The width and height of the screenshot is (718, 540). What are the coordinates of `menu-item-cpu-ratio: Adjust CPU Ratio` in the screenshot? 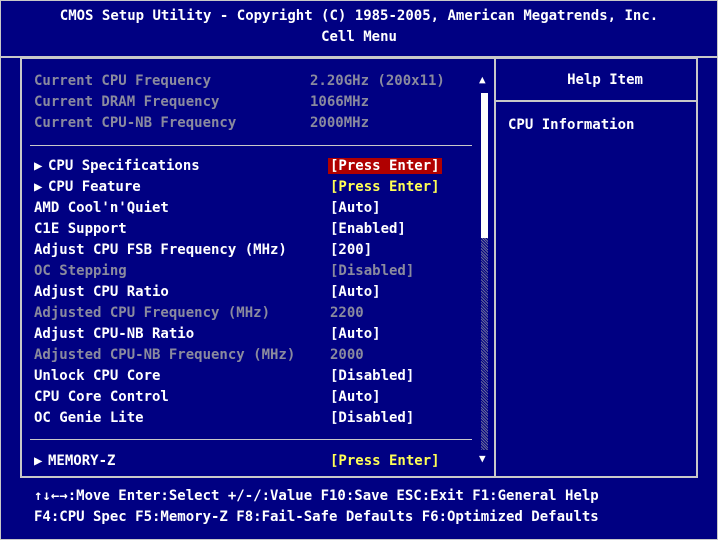 It's located at (101, 292).